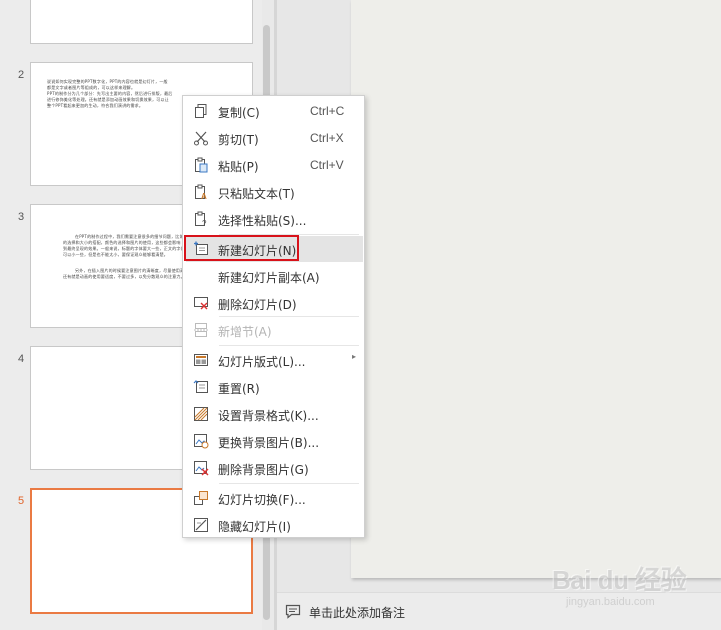 This screenshot has width=721, height=630. I want to click on baidu-watermark-logo: Bai du 经验 jingyan.baidu.com, so click(632, 590).